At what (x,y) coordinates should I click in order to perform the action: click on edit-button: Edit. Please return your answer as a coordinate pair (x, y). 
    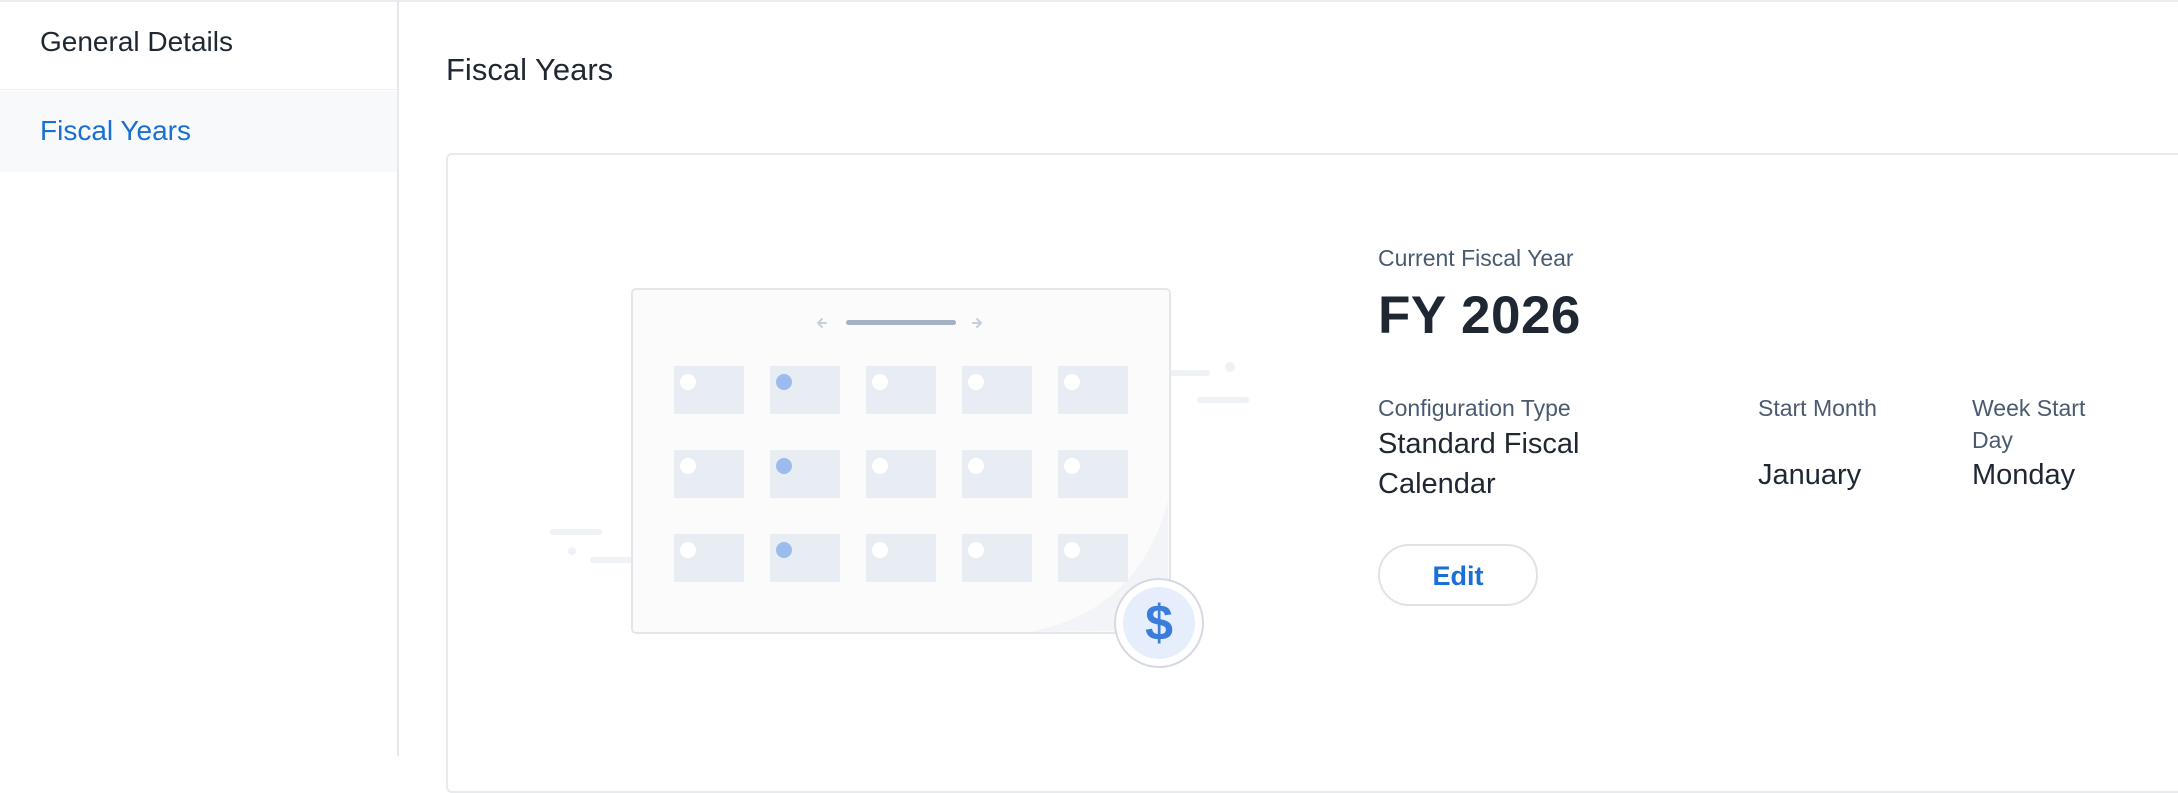
    Looking at the image, I should click on (1458, 575).